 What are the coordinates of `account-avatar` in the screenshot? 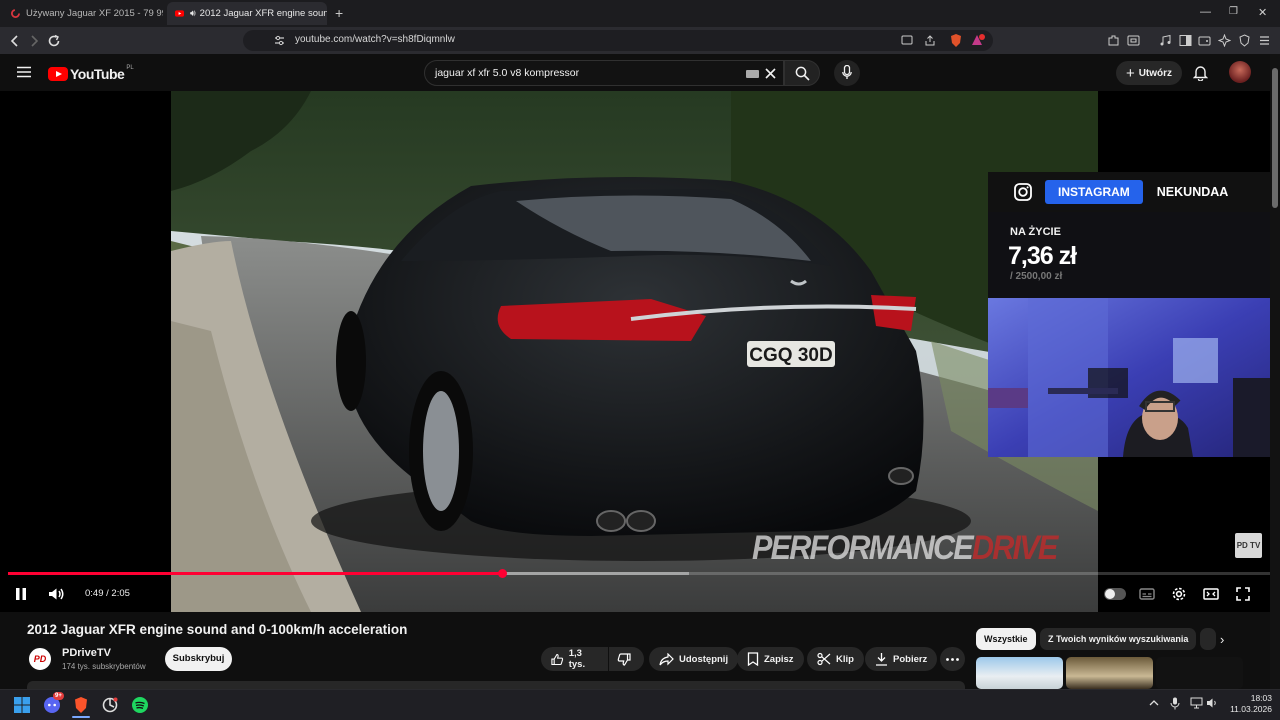 It's located at (1240, 72).